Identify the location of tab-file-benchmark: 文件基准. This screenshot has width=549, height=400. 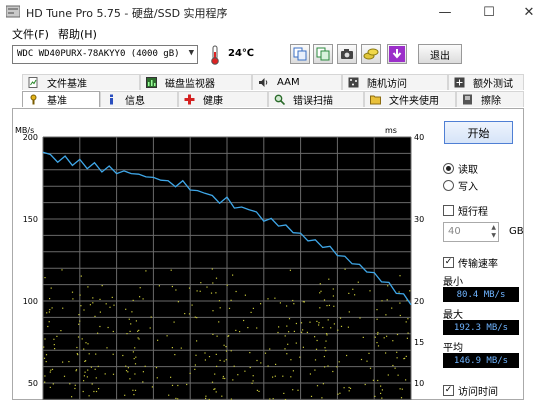
(81, 82).